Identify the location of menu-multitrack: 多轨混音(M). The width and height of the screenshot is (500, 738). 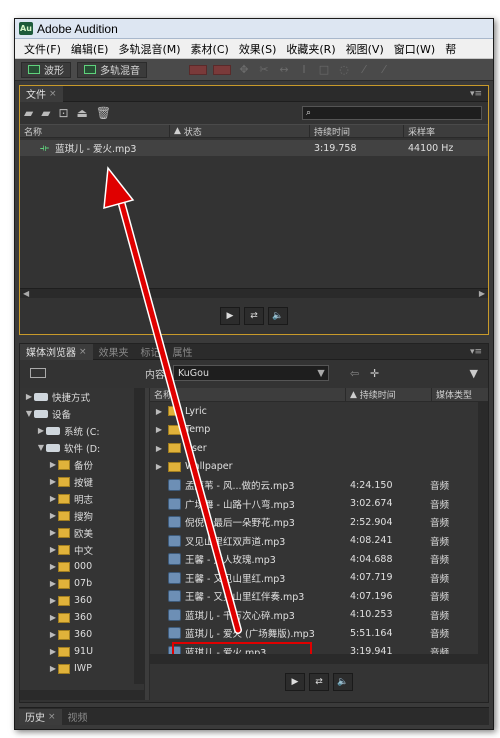
(149, 49).